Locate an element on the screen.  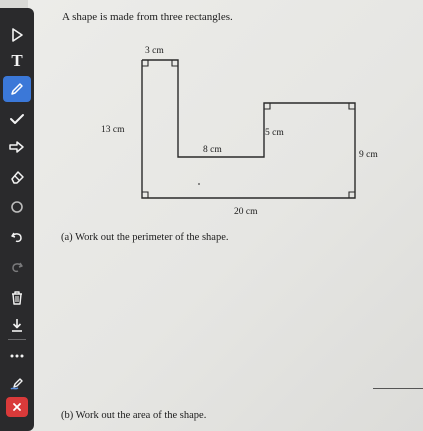
text-tool: T is located at coordinates (17, 61).